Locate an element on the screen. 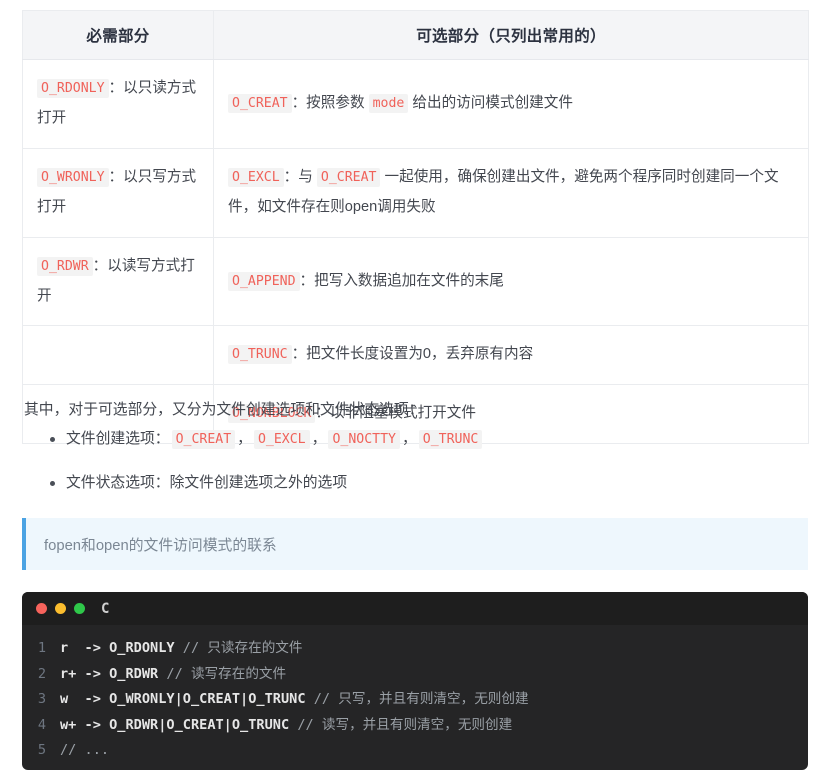 The image size is (830, 780). list-item-label: 文件创建选项： is located at coordinates (118, 439).